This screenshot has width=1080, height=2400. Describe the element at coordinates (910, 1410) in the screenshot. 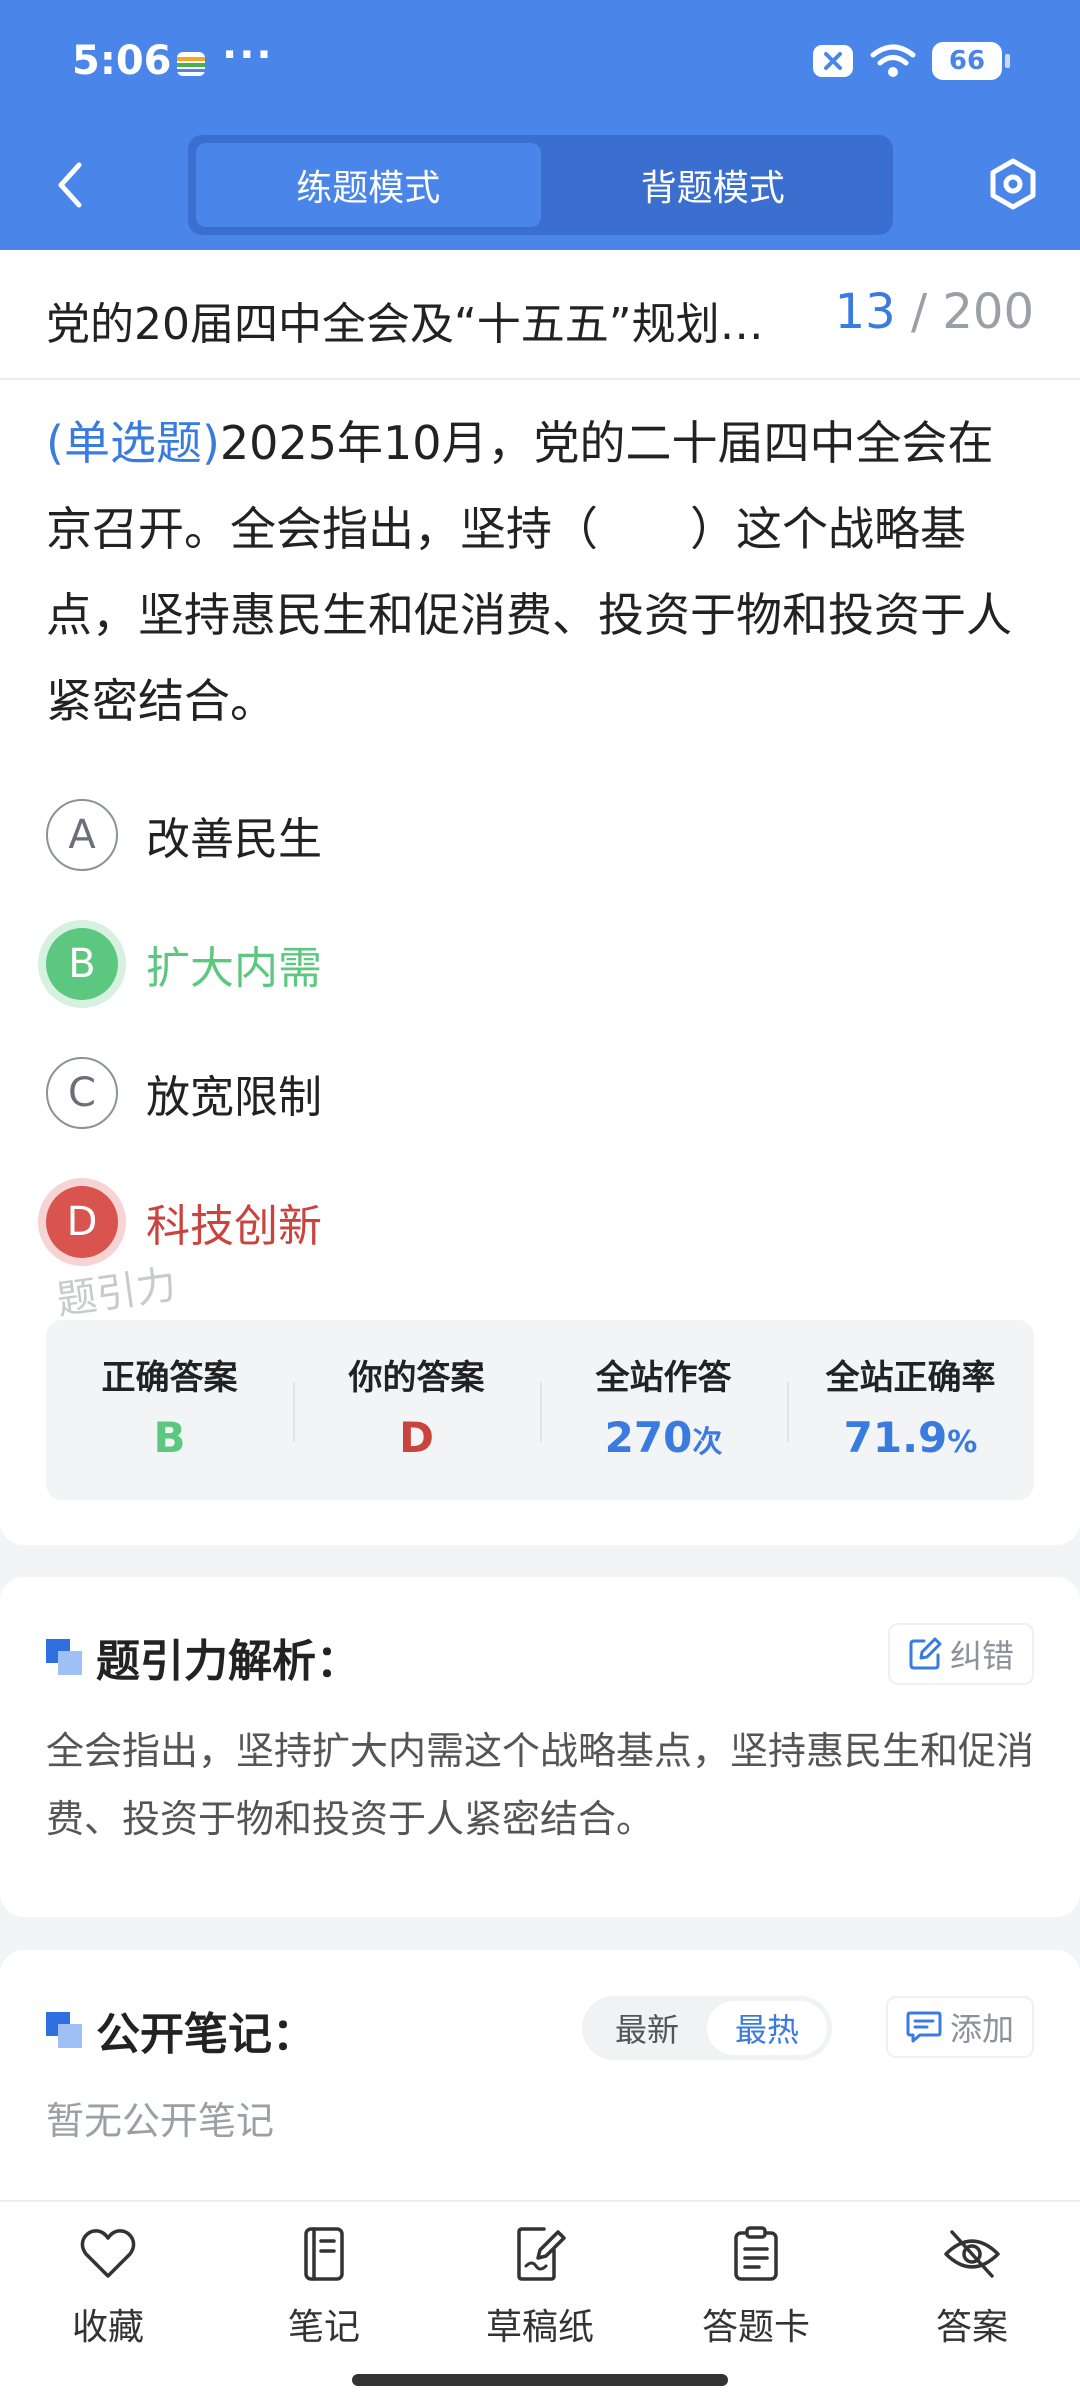

I see `stat-accuracy-rate: 全站正确率 71.9%` at that location.